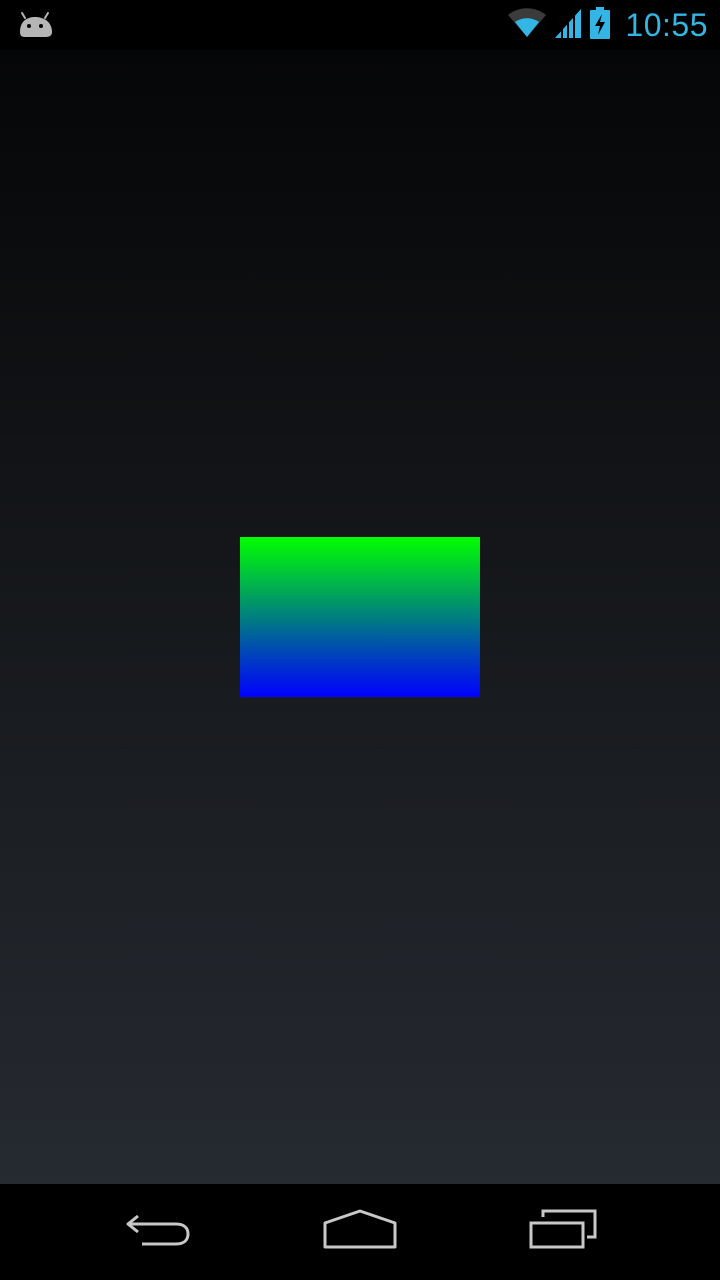 This screenshot has width=720, height=1280. I want to click on home-button, so click(360, 1232).